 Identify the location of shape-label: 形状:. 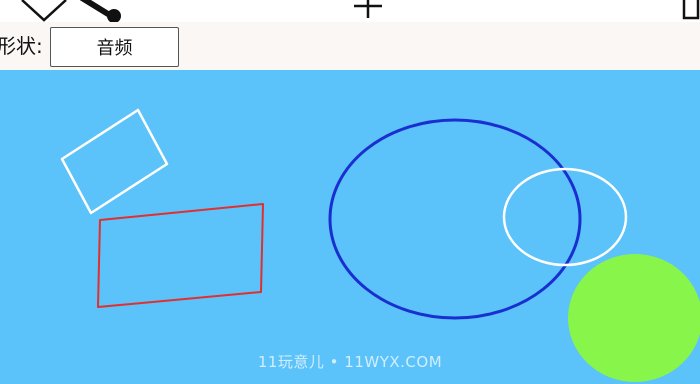
(21, 46).